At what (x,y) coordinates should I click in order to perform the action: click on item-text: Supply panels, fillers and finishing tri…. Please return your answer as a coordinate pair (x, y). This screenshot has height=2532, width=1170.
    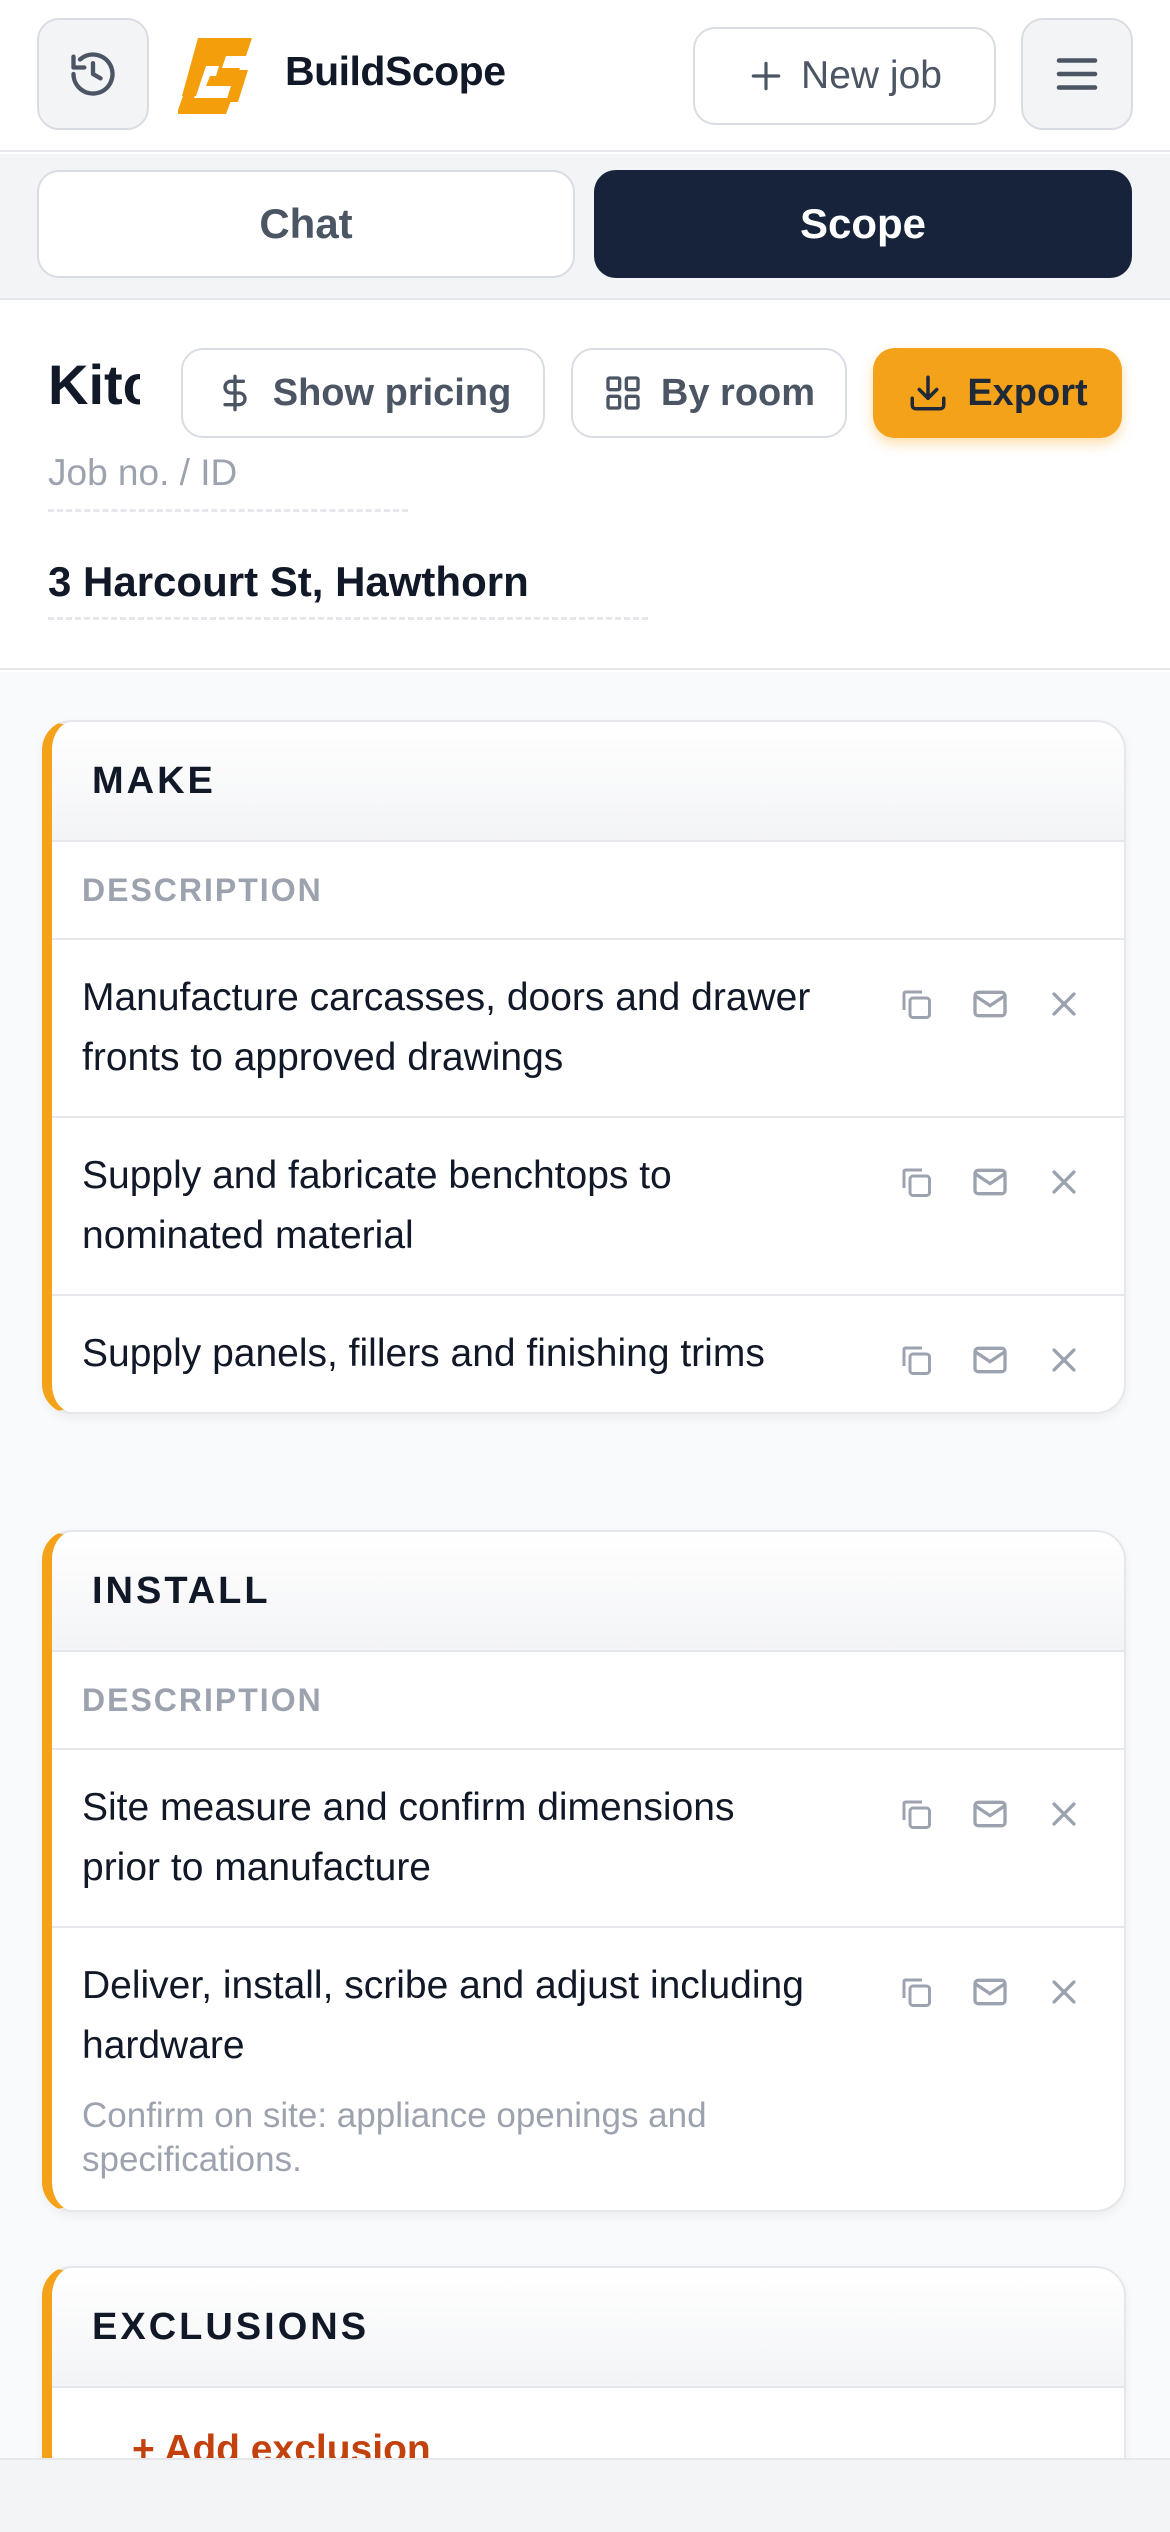
    Looking at the image, I should click on (452, 1354).